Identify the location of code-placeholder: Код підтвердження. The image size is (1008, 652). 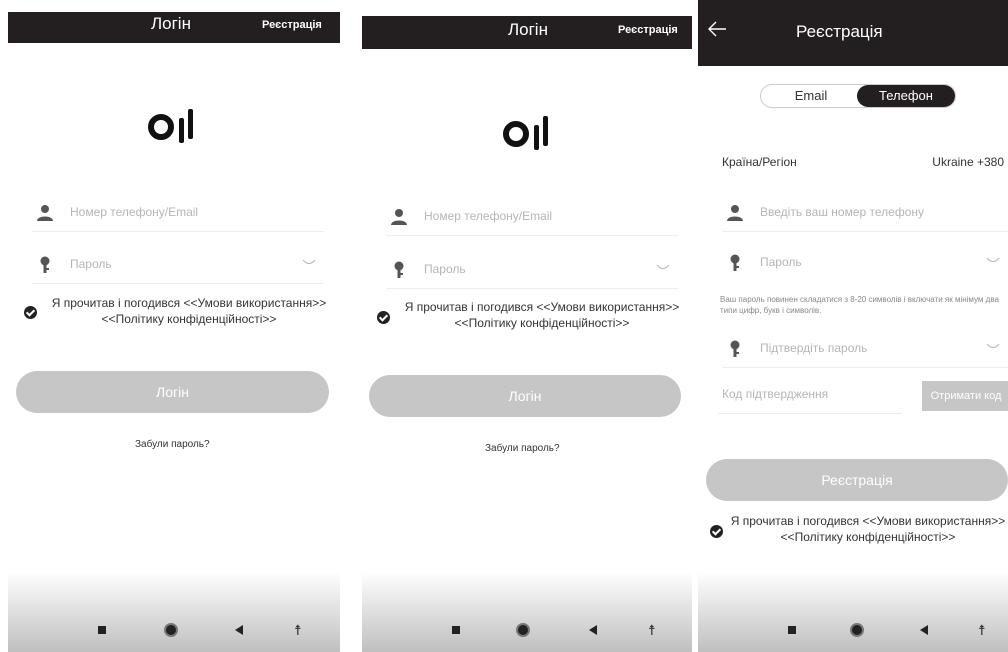
(775, 394).